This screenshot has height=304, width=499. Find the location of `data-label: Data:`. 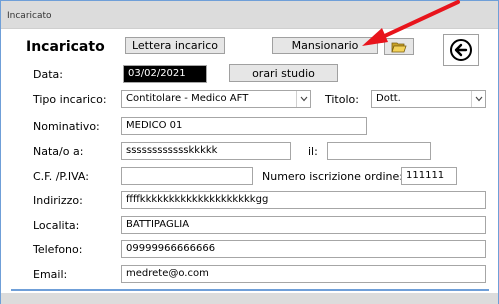

data-label: Data: is located at coordinates (48, 74).